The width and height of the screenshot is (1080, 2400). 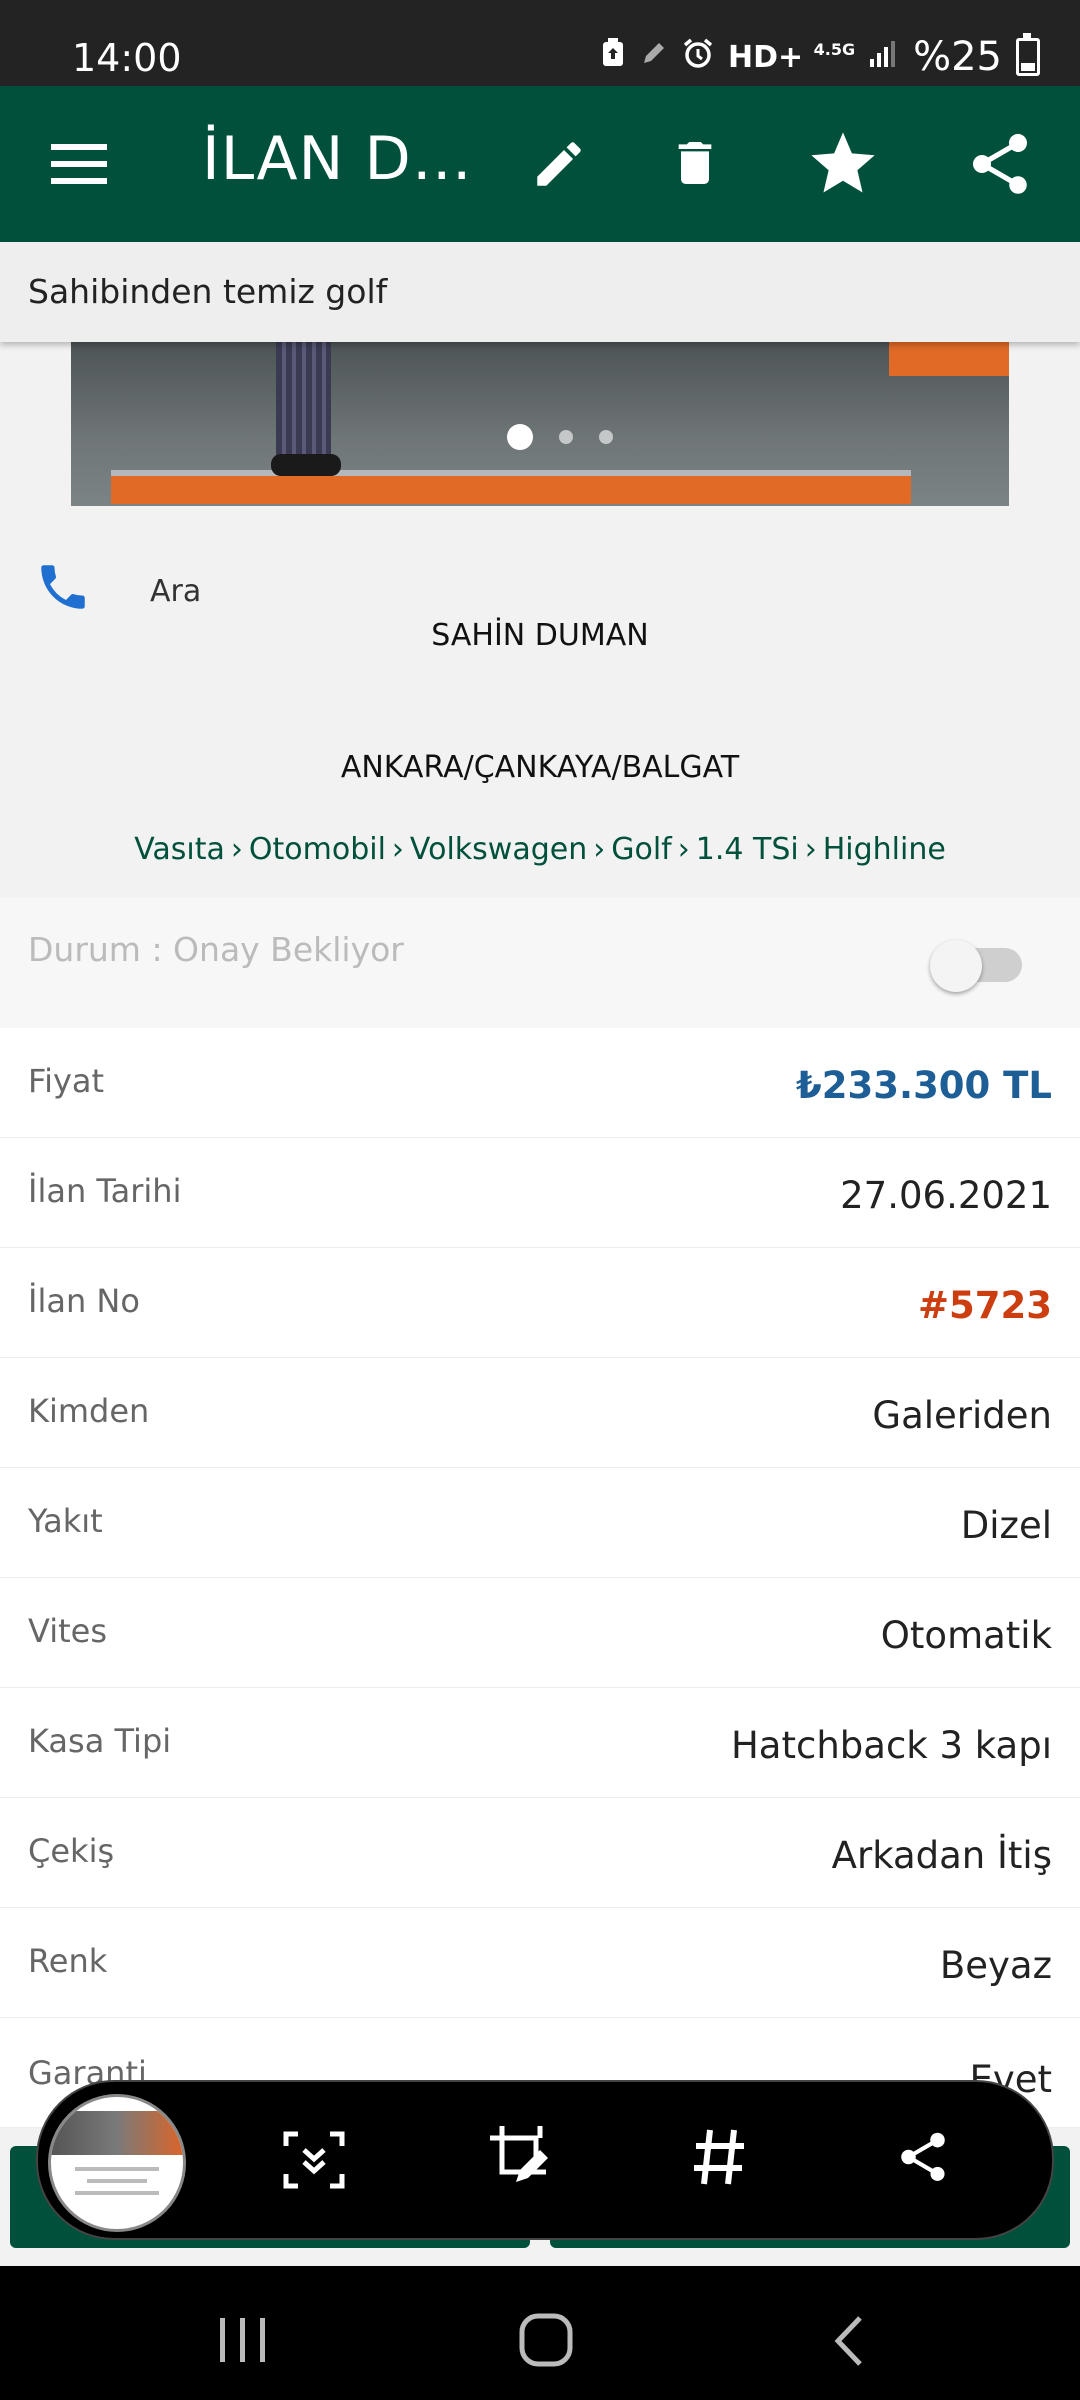 I want to click on listing-title-bar: Sahibinden temiz golf, so click(x=540, y=292).